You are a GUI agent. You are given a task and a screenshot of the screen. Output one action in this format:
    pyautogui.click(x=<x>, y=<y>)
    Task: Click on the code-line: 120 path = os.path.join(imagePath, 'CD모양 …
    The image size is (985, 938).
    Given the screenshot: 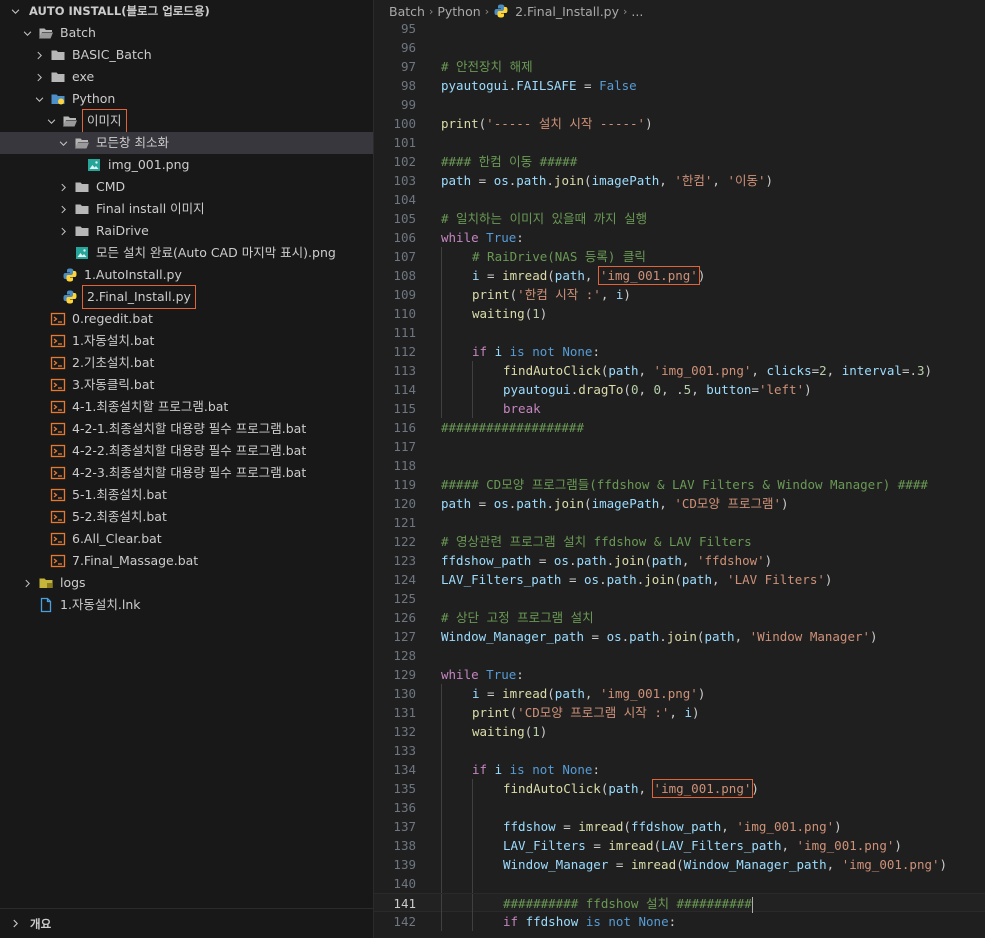 What is the action you would take?
    pyautogui.click(x=679, y=503)
    